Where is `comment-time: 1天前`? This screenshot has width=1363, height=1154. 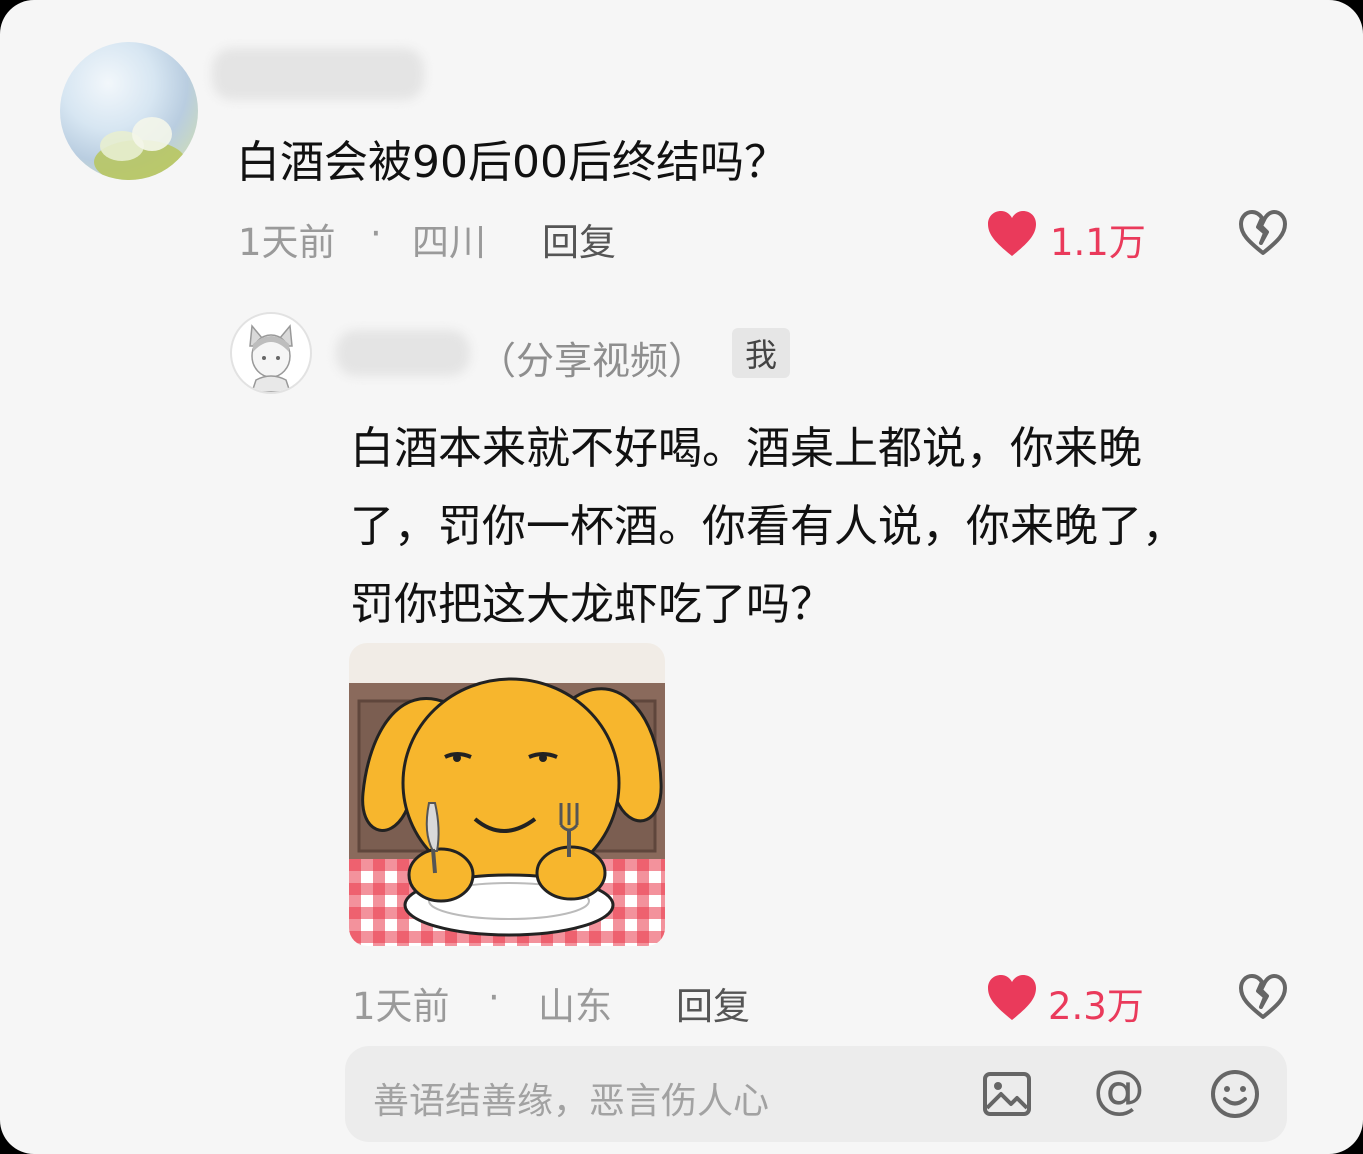
comment-time: 1天前 is located at coordinates (287, 242).